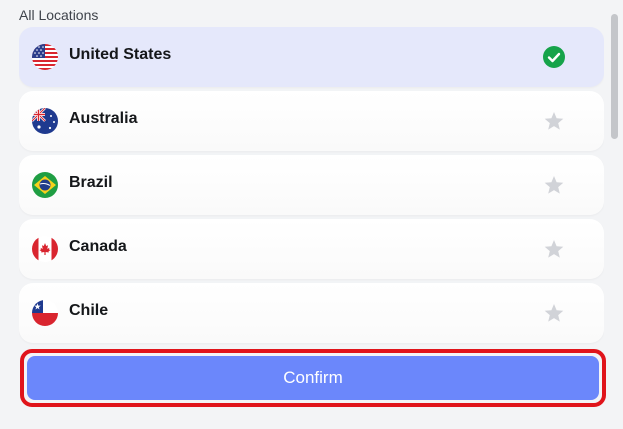 The height and width of the screenshot is (429, 623). I want to click on scrollbar-thumb, so click(614, 76).